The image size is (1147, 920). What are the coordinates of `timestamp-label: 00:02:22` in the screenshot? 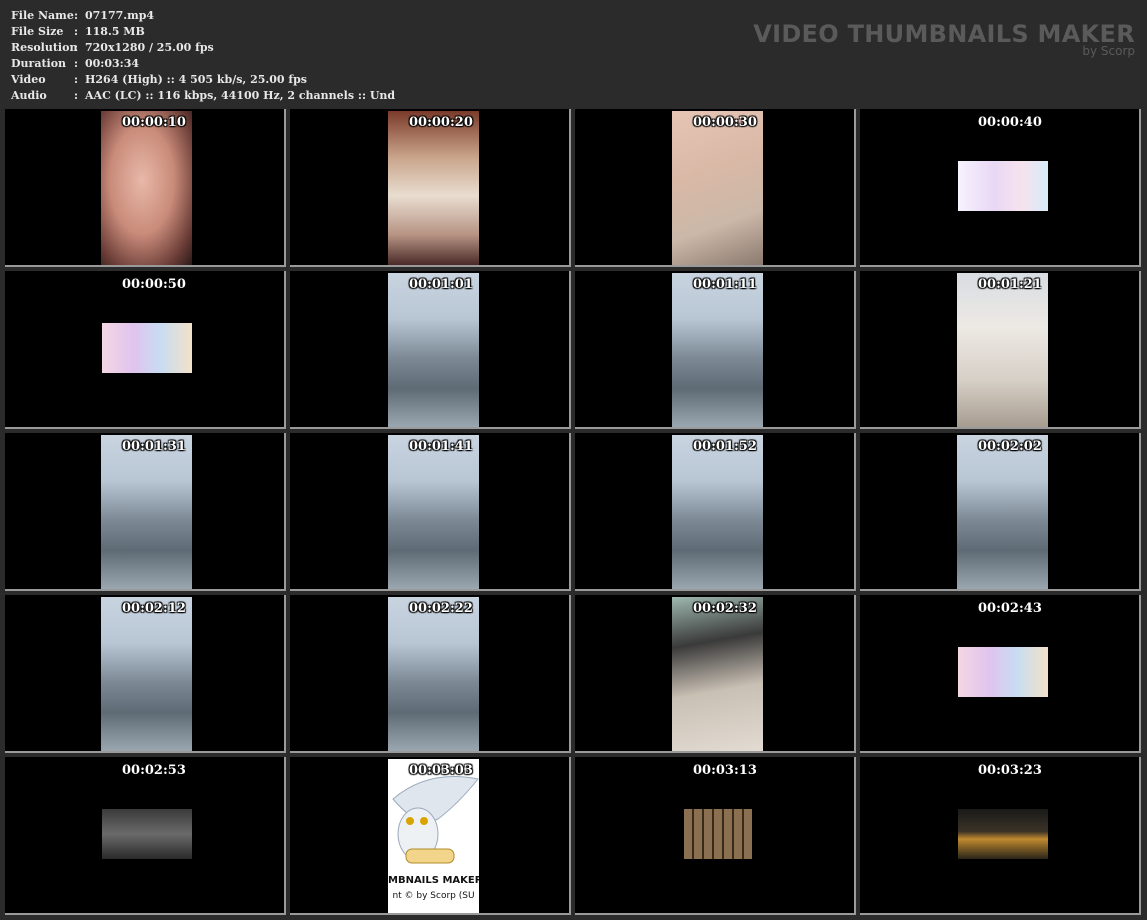 It's located at (441, 608).